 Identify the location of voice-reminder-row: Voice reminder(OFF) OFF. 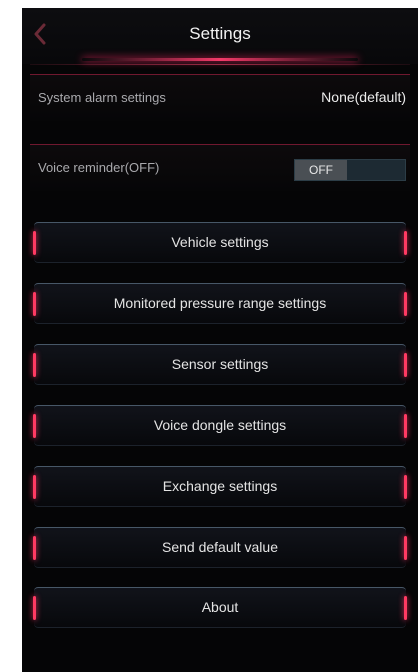
(220, 167).